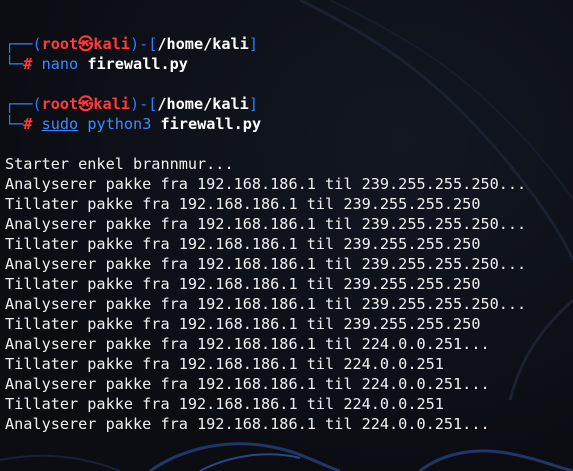 This screenshot has width=573, height=471. What do you see at coordinates (119, 124) in the screenshot?
I see `command-name: python3` at bounding box center [119, 124].